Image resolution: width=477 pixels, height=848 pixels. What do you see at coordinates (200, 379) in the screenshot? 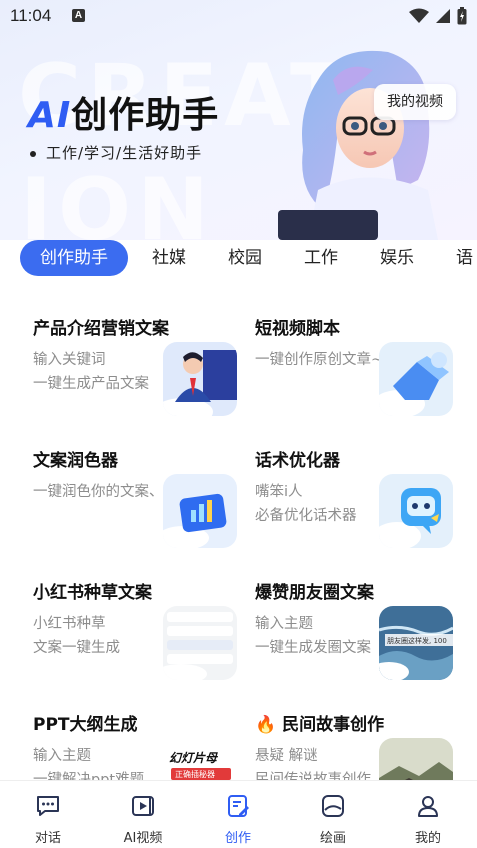
I see `businessman-thumbnail` at bounding box center [200, 379].